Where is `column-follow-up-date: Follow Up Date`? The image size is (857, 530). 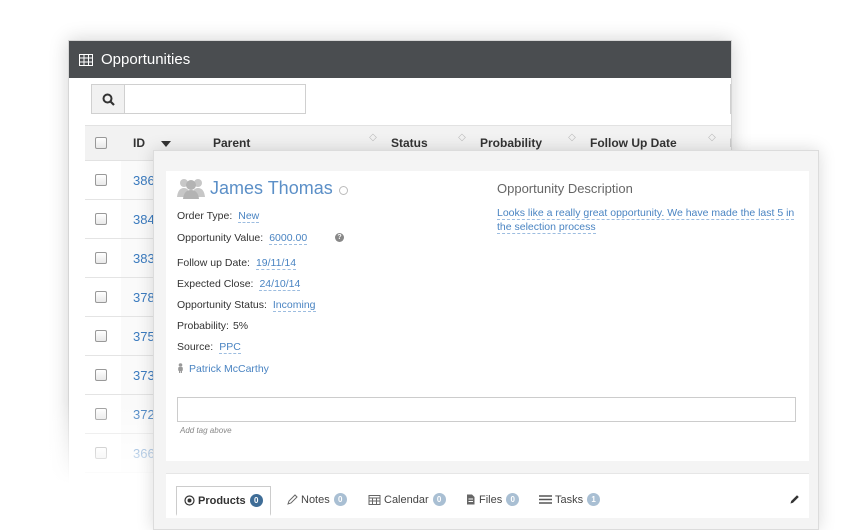
column-follow-up-date: Follow Up Date is located at coordinates (633, 143).